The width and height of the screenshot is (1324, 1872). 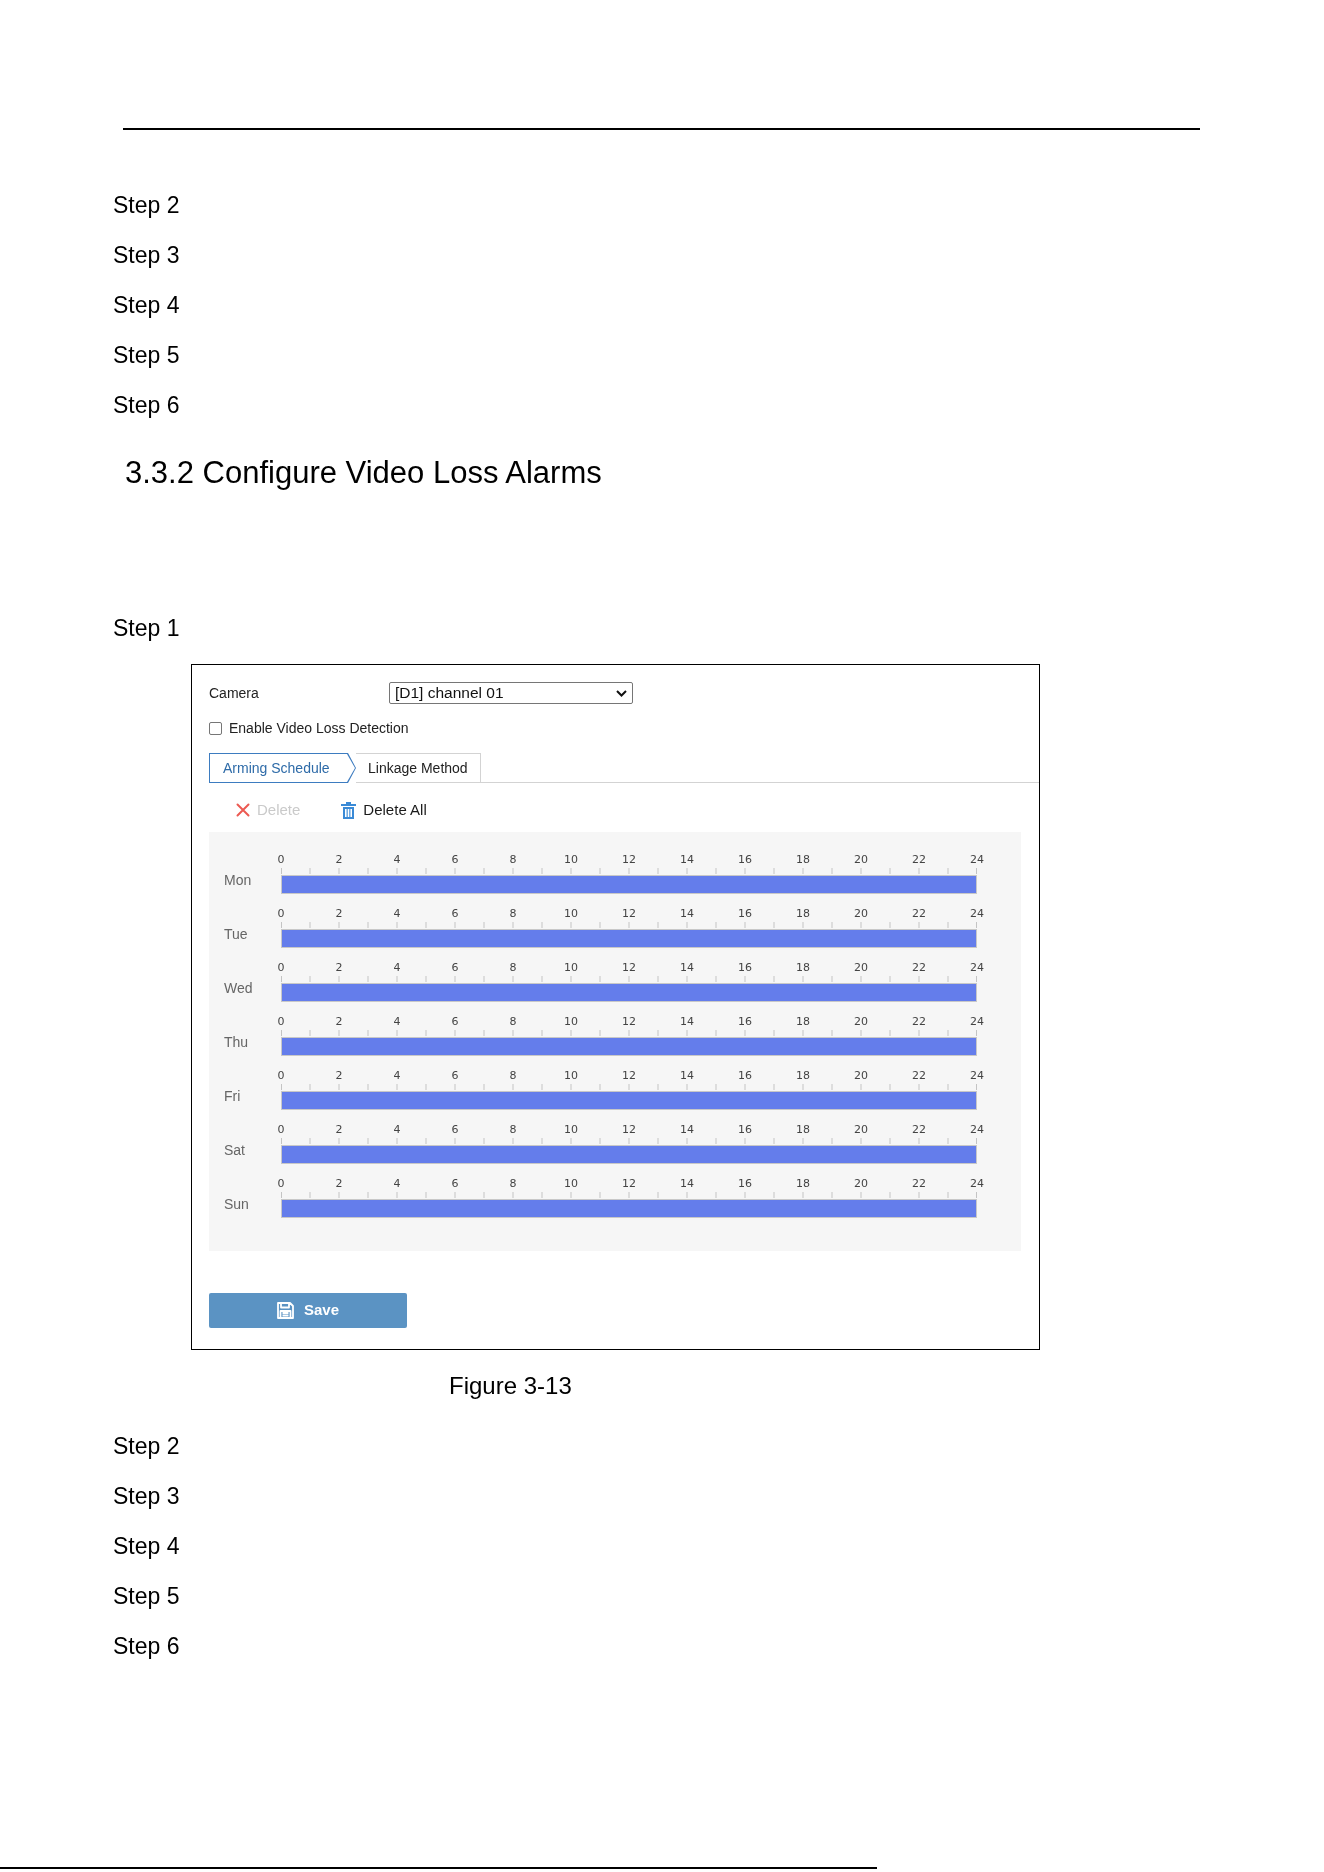 What do you see at coordinates (236, 934) in the screenshot?
I see `day-label: Tue` at bounding box center [236, 934].